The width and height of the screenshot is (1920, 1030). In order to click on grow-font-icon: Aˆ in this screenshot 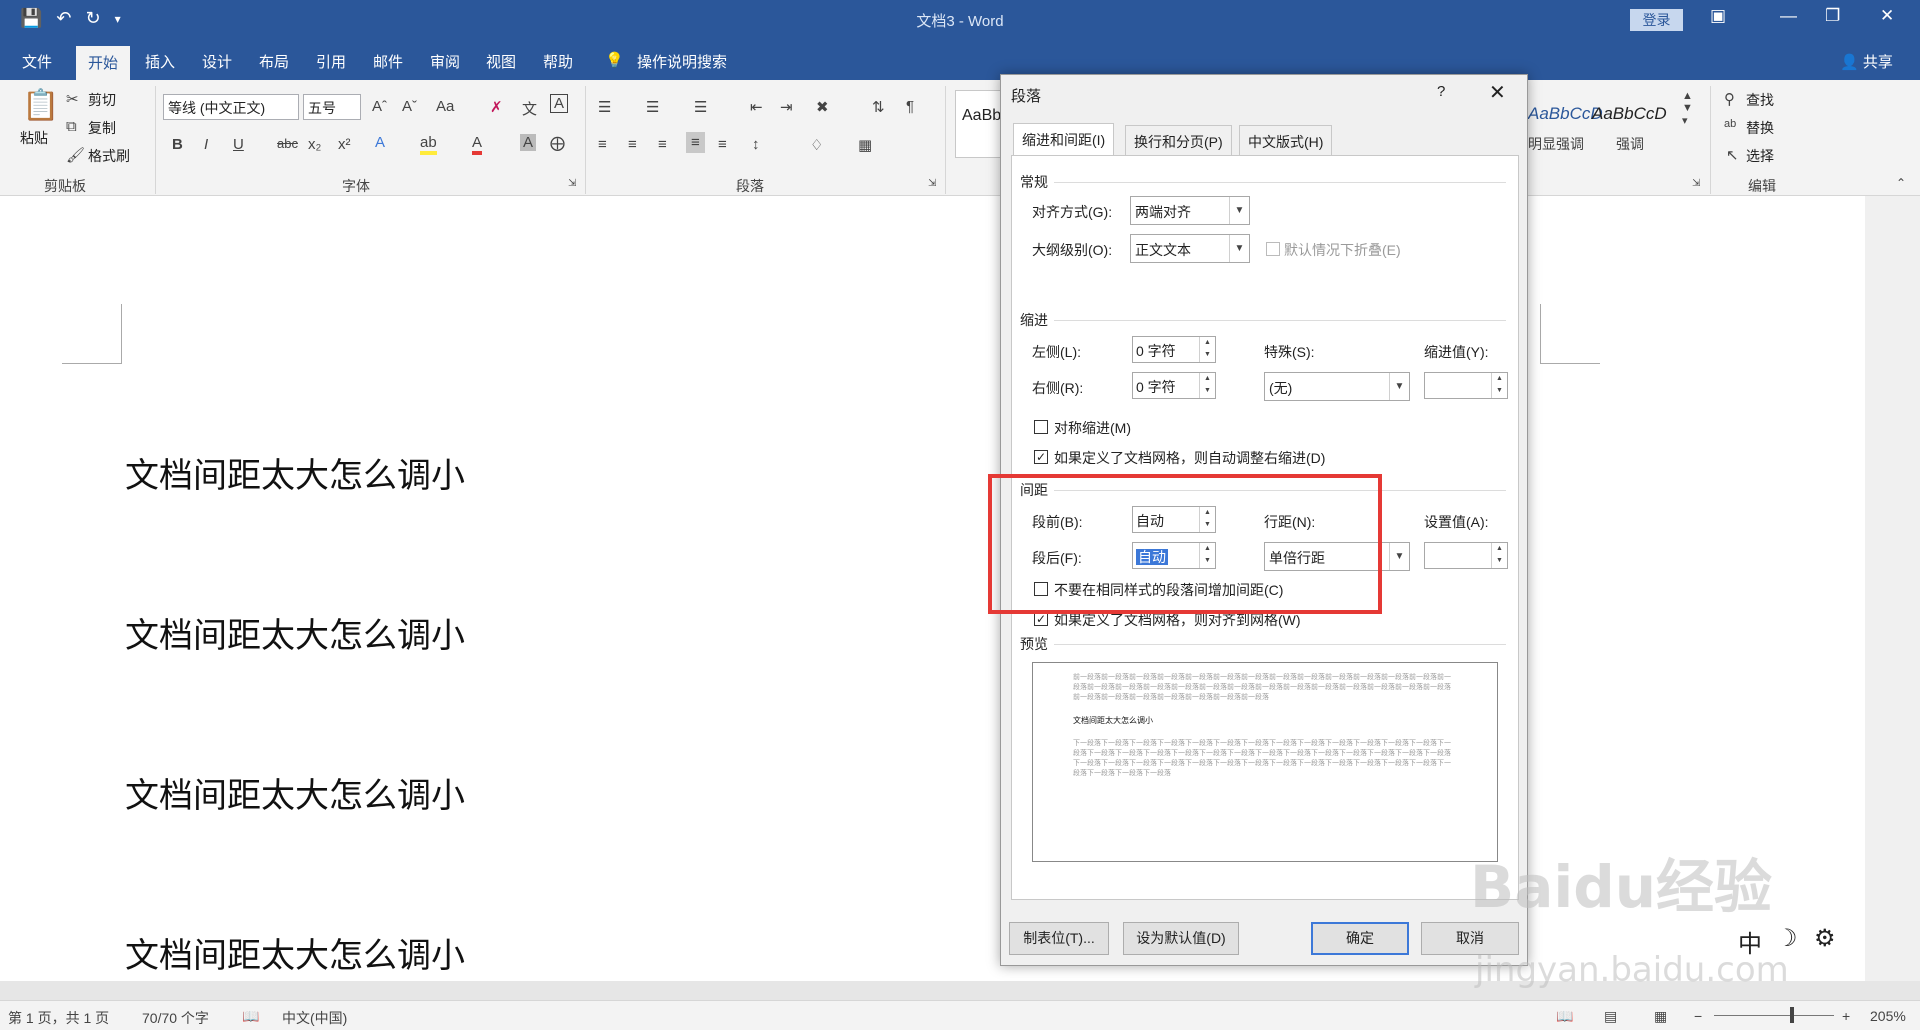, I will do `click(379, 106)`.